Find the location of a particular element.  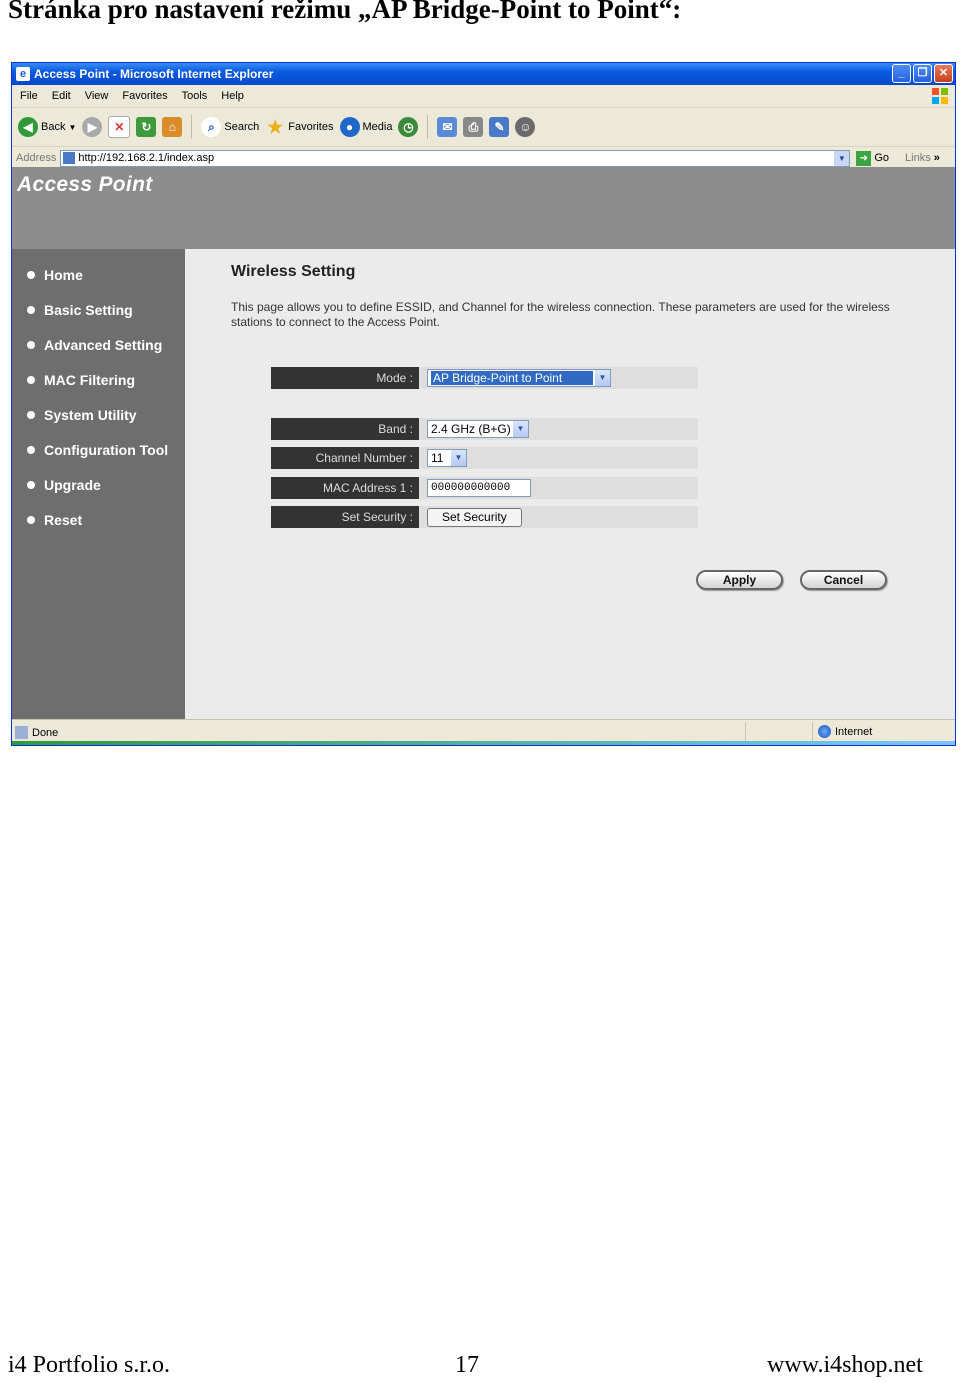

nav-item-reset: Reset is located at coordinates (98, 519).